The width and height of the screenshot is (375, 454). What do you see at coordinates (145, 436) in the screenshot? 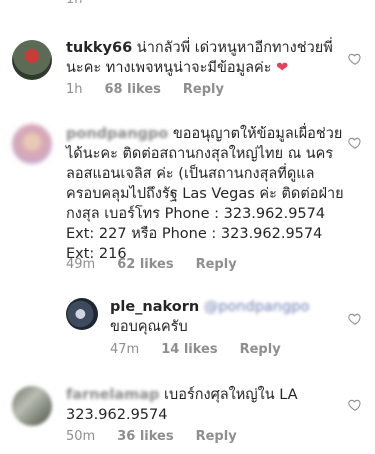
I see `comment-likes: 36 likes` at bounding box center [145, 436].